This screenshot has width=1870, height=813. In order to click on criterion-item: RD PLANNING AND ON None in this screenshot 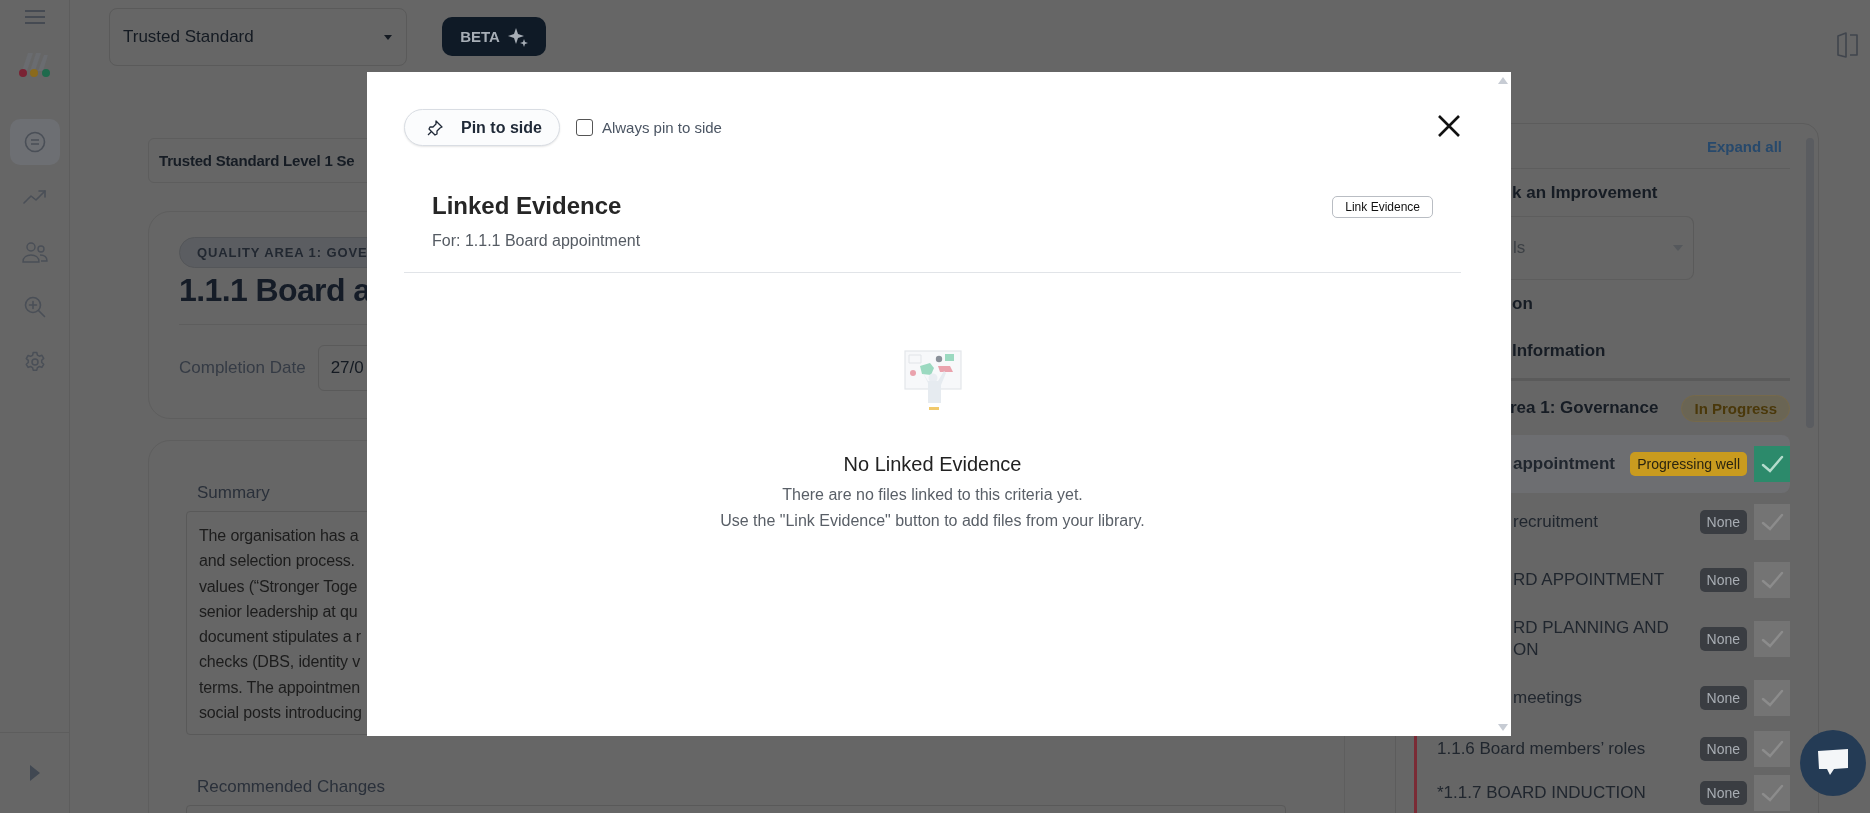, I will do `click(1603, 639)`.